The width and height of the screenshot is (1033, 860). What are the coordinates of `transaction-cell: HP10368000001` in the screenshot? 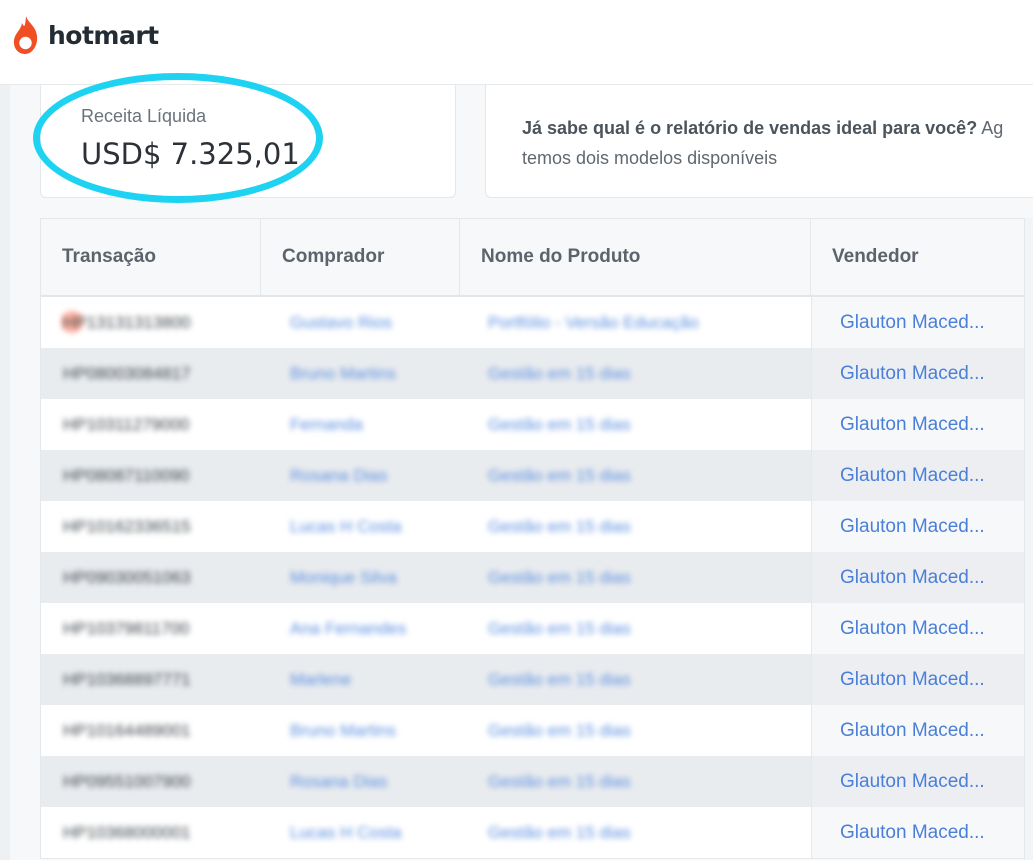 It's located at (127, 832).